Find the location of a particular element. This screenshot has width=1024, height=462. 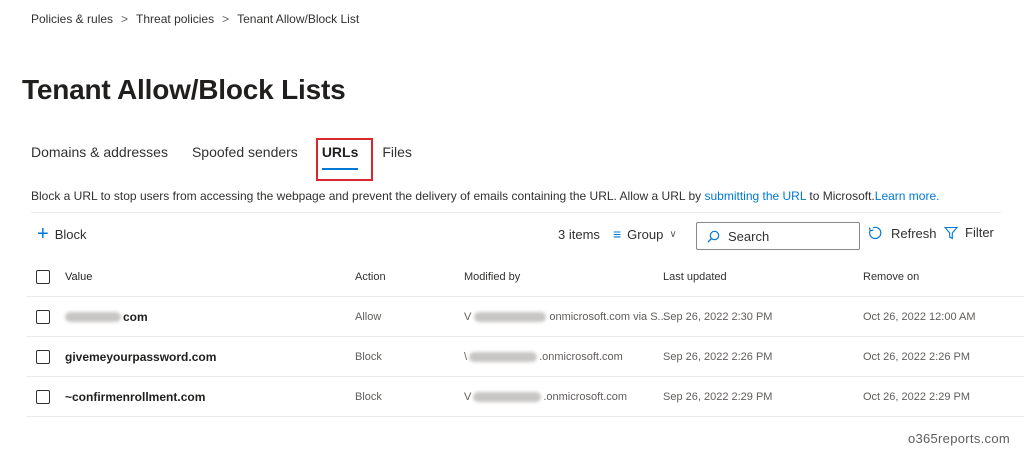

filter-button-label: Filter is located at coordinates (979, 232).